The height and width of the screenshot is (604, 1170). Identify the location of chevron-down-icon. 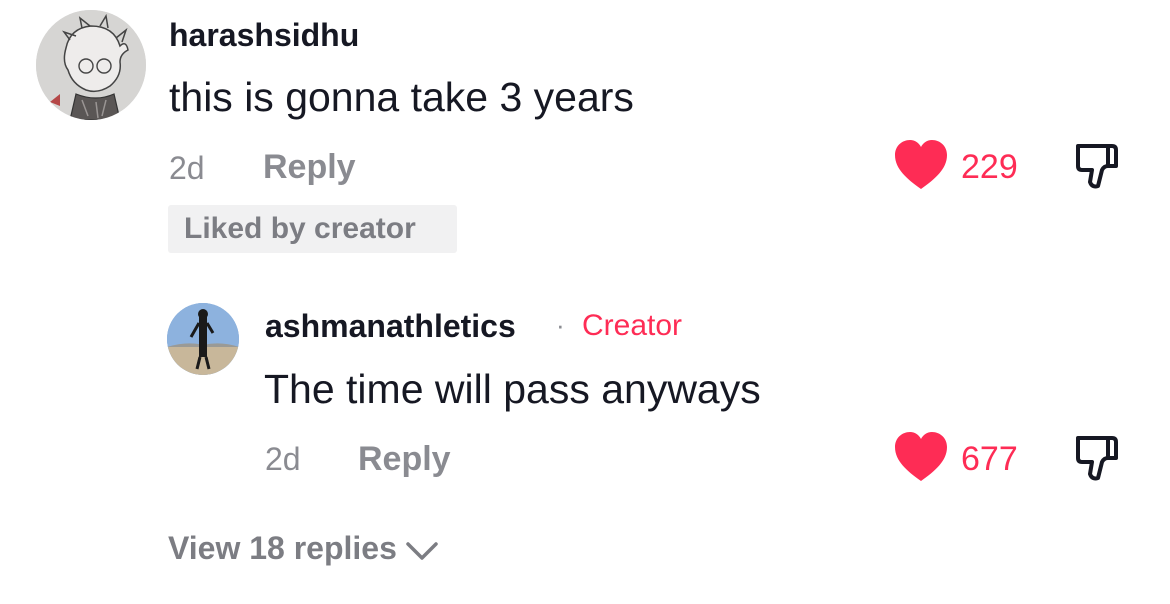
(422, 550).